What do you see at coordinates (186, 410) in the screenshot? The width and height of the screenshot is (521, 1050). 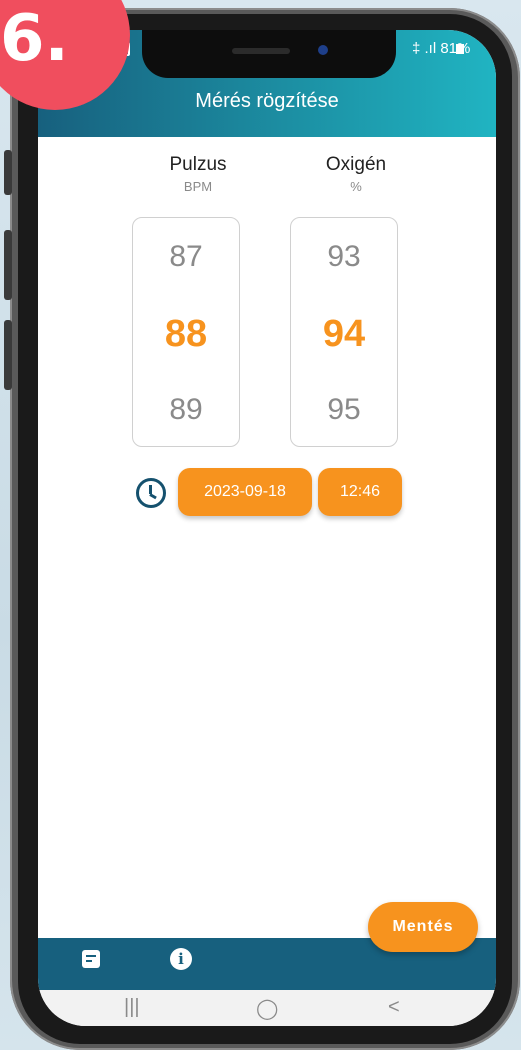 I see `pulse-next-value: 89` at bounding box center [186, 410].